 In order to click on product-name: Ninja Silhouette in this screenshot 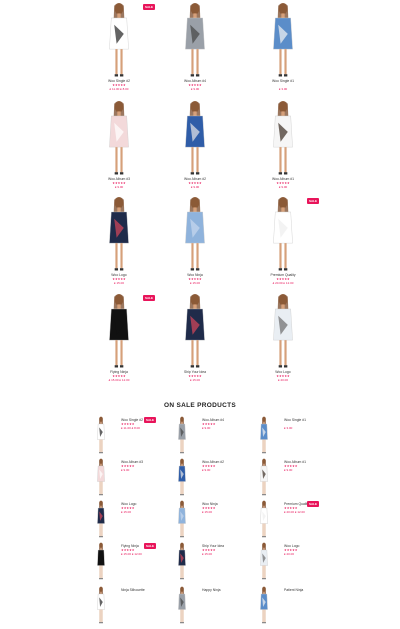, I will do `click(133, 590)`.